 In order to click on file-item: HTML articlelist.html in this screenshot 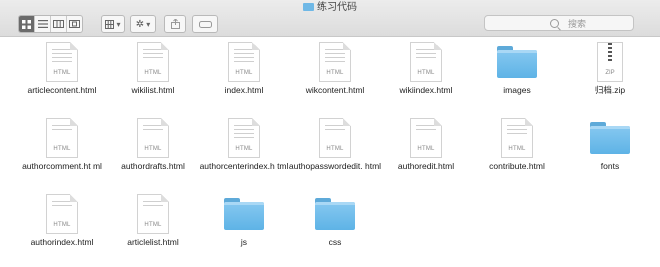, I will do `click(153, 220)`.